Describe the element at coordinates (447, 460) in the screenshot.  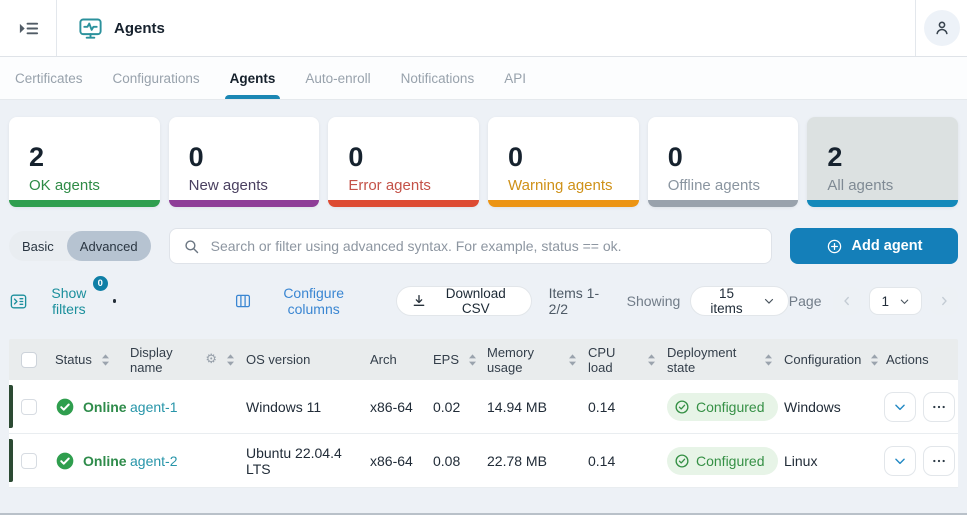
I see `eps-cell: 0.08` at that location.